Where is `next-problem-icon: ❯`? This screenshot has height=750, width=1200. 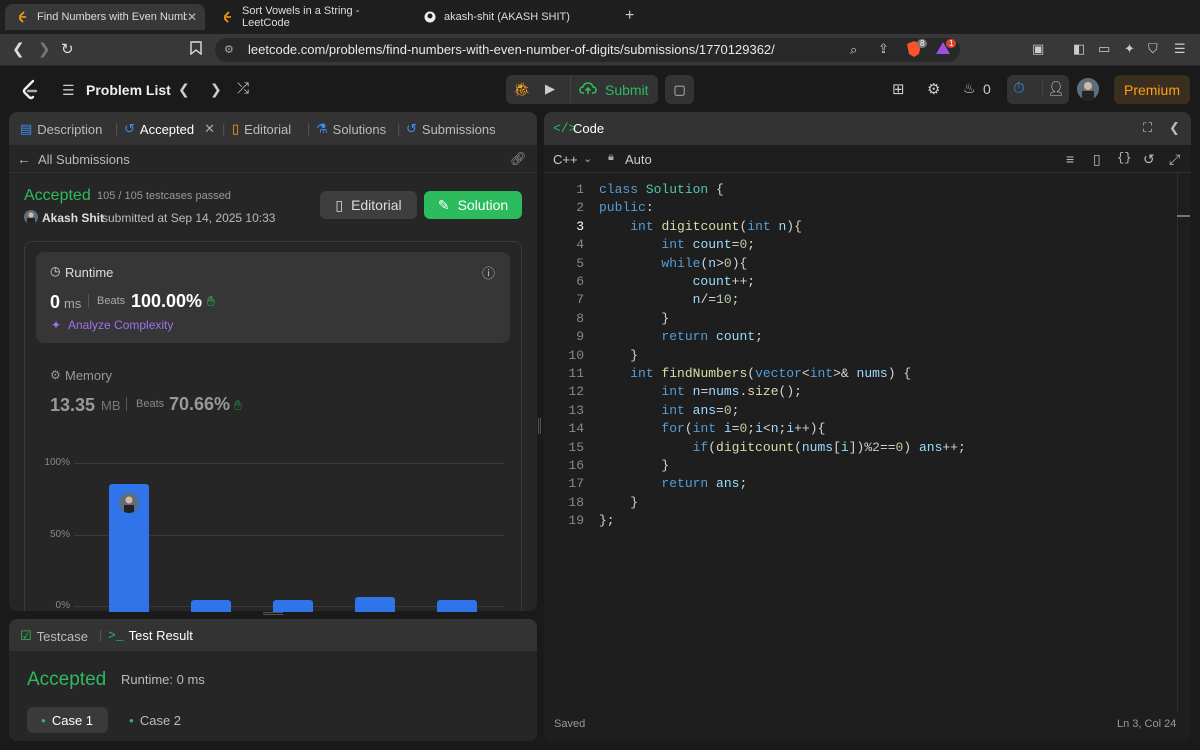 next-problem-icon: ❯ is located at coordinates (216, 89).